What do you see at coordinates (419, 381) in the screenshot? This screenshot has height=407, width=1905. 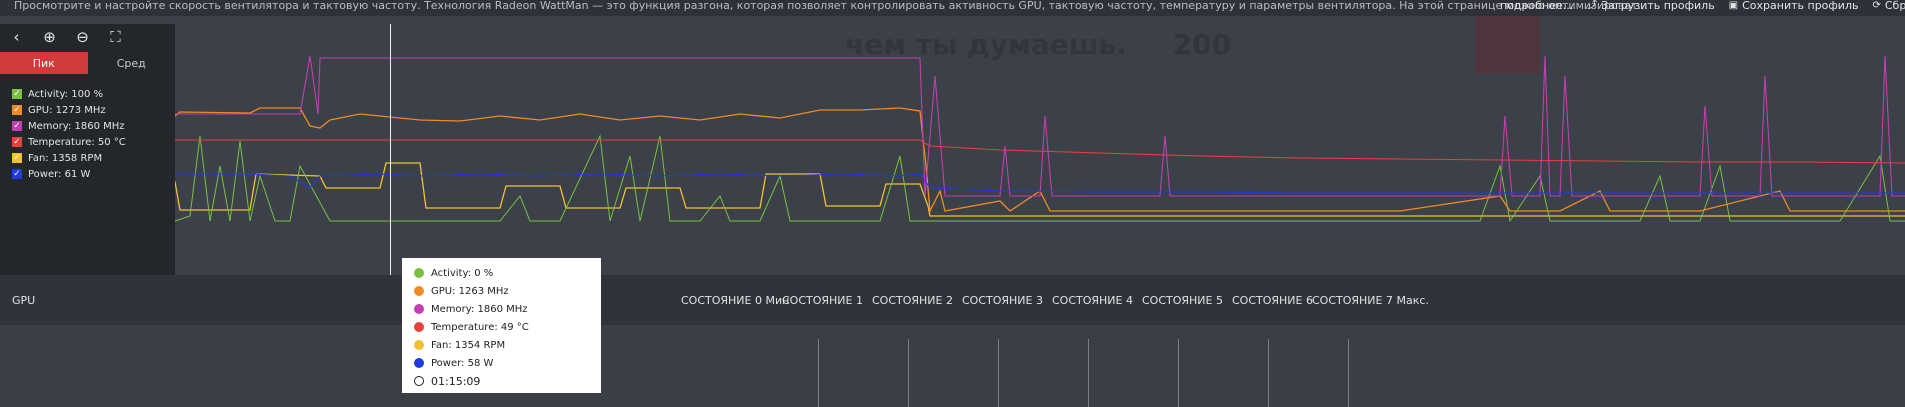 I see `clock-icon` at bounding box center [419, 381].